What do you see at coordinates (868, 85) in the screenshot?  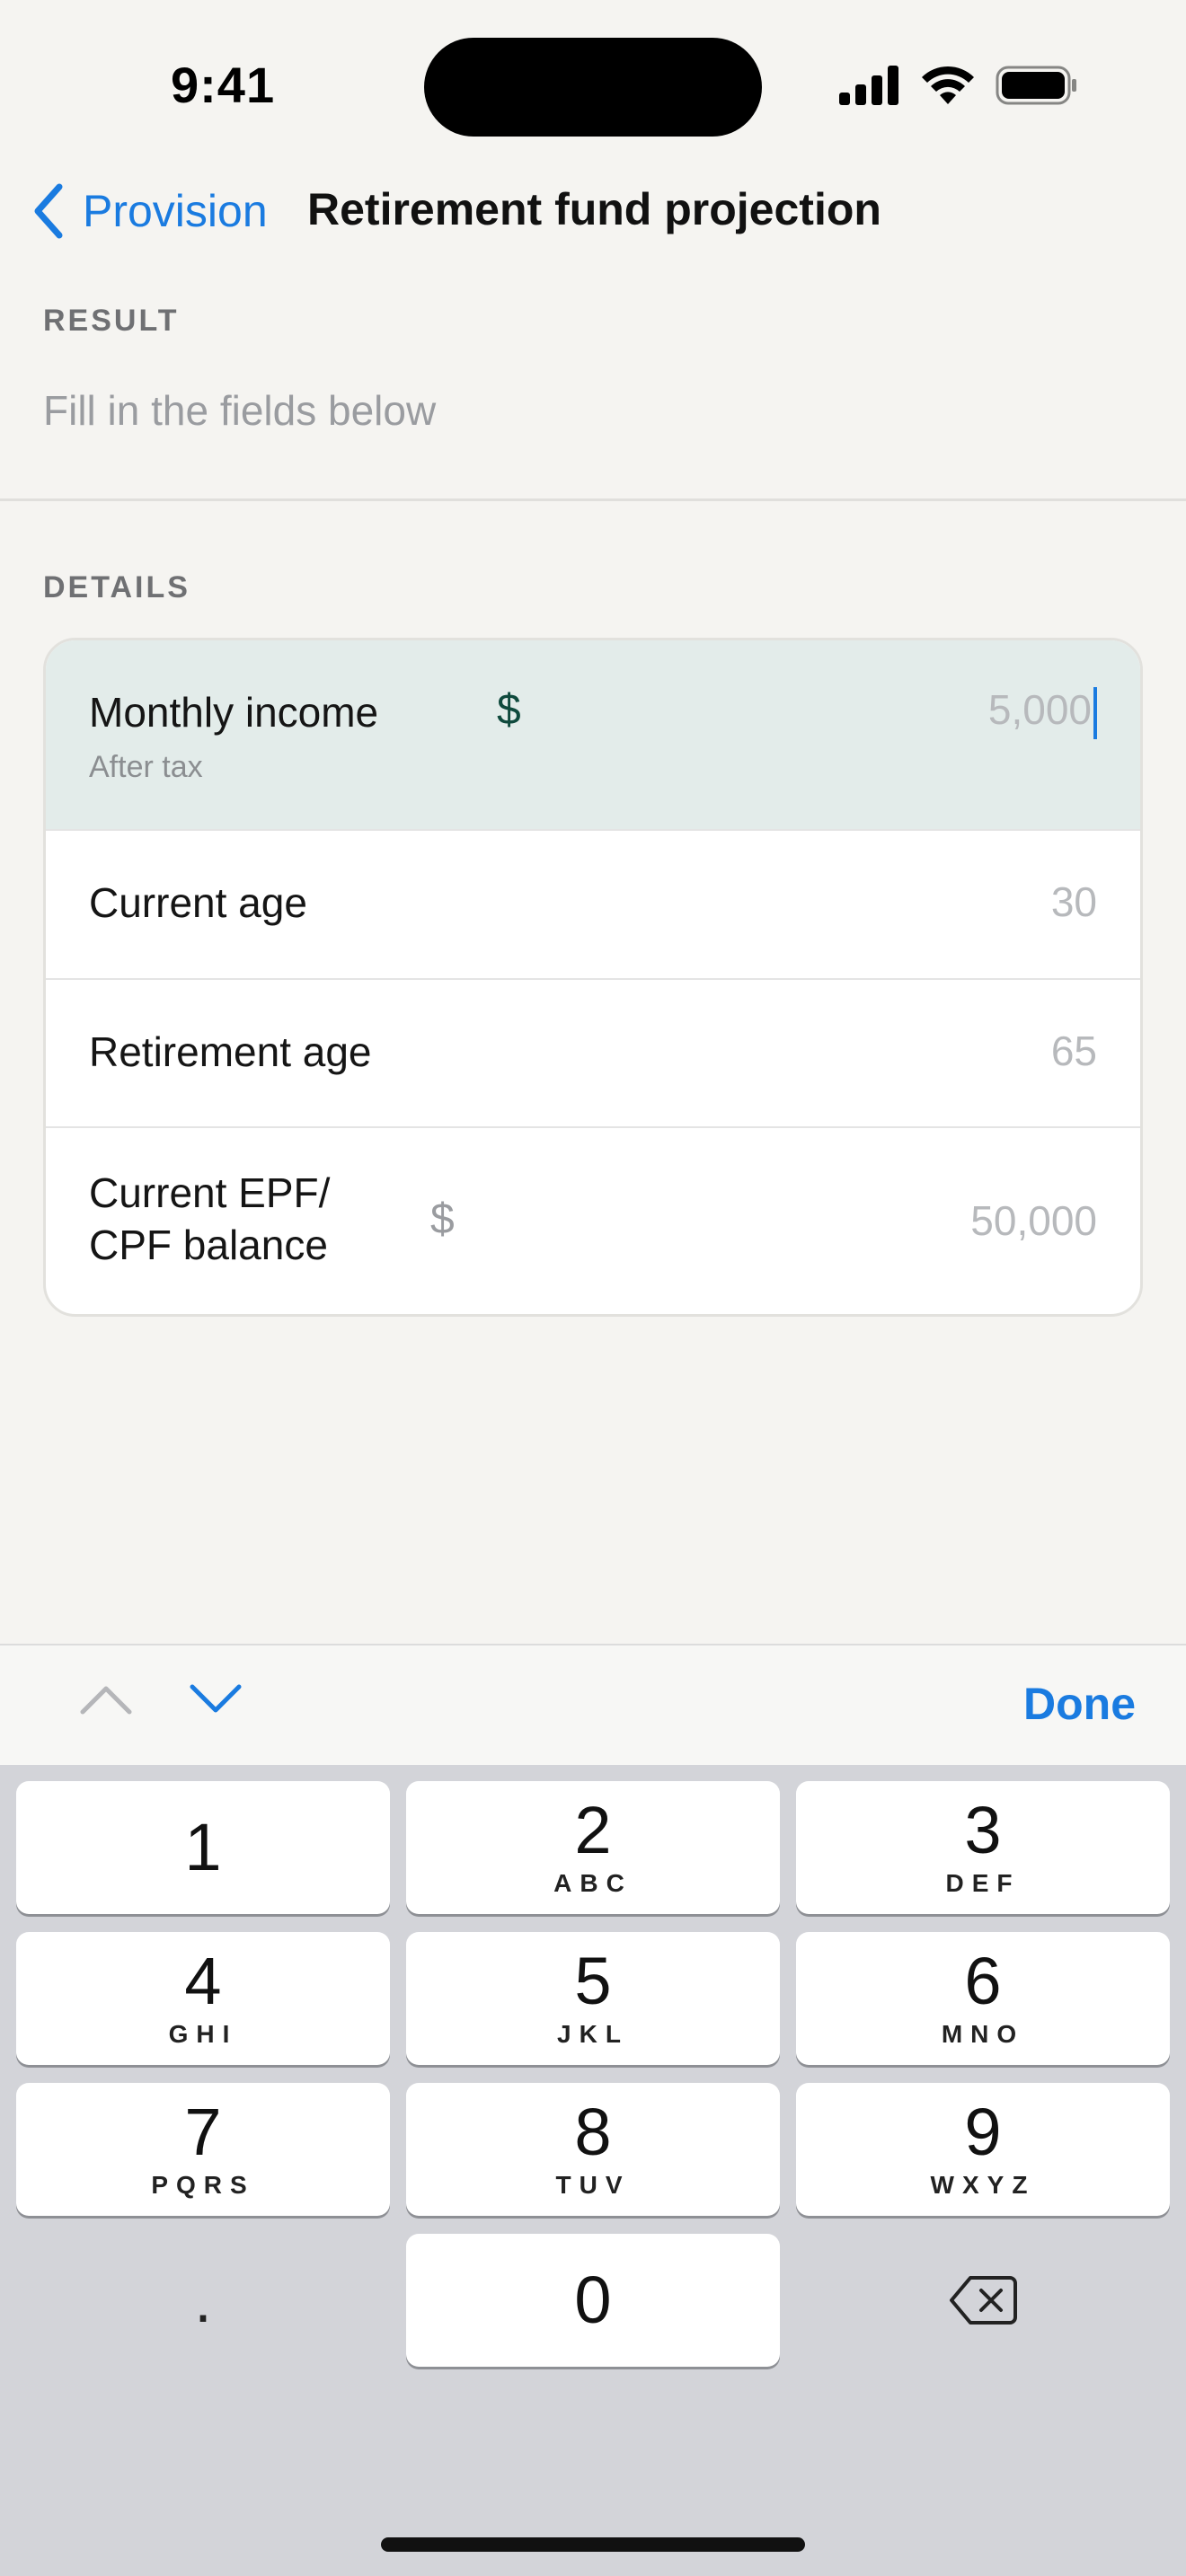 I see `cellular-signal-icon` at bounding box center [868, 85].